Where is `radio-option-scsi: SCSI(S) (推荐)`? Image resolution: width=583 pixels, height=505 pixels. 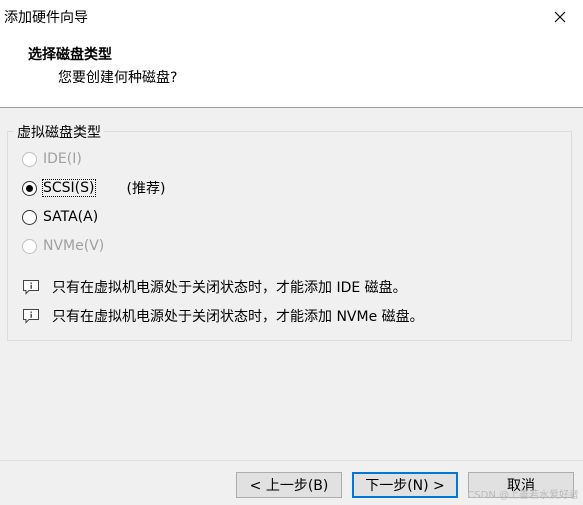
radio-option-scsi: SCSI(S) (推荐) is located at coordinates (93, 188).